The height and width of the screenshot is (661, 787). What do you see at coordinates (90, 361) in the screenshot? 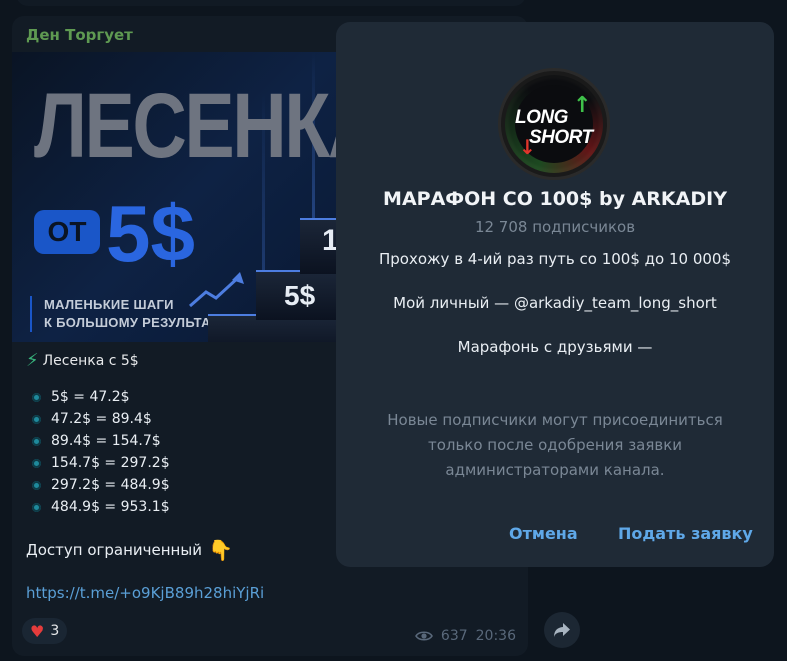
I see `message-heading-text: Лесенка с 5$` at bounding box center [90, 361].